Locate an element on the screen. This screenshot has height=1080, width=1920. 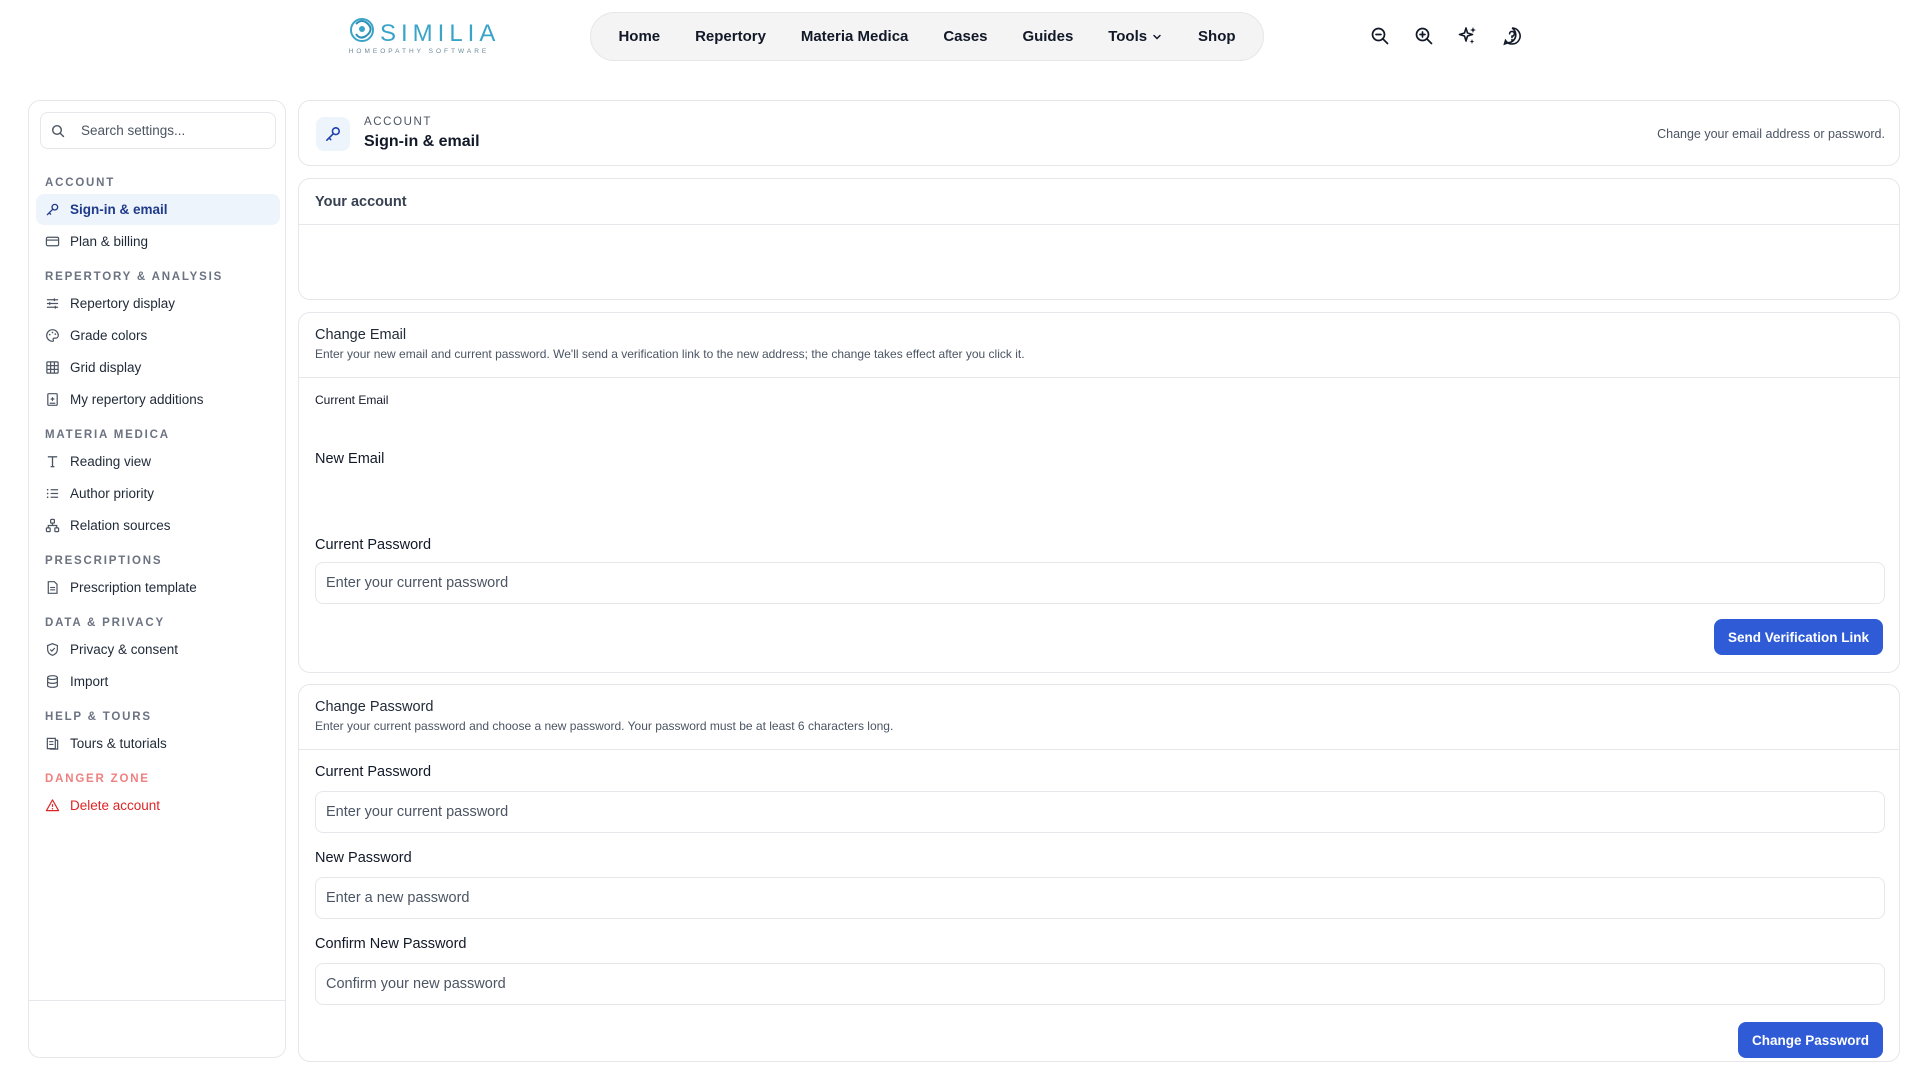
sidebar-item-my-repertory-additions: My repertory additions is located at coordinates (158, 399).